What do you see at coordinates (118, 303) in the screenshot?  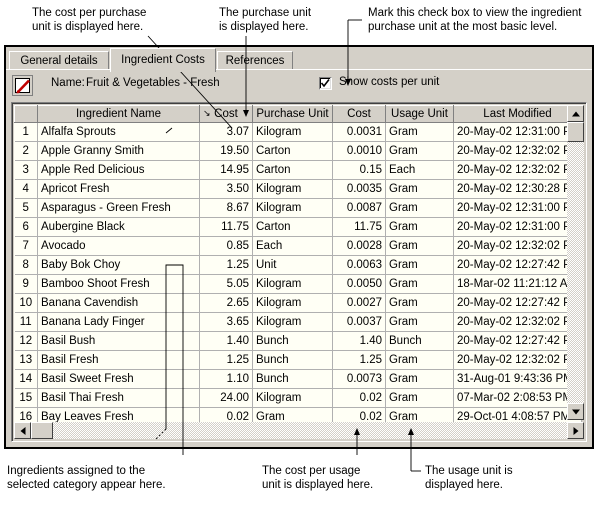 I see `cell-ingredient-name: Banana Cavendish` at bounding box center [118, 303].